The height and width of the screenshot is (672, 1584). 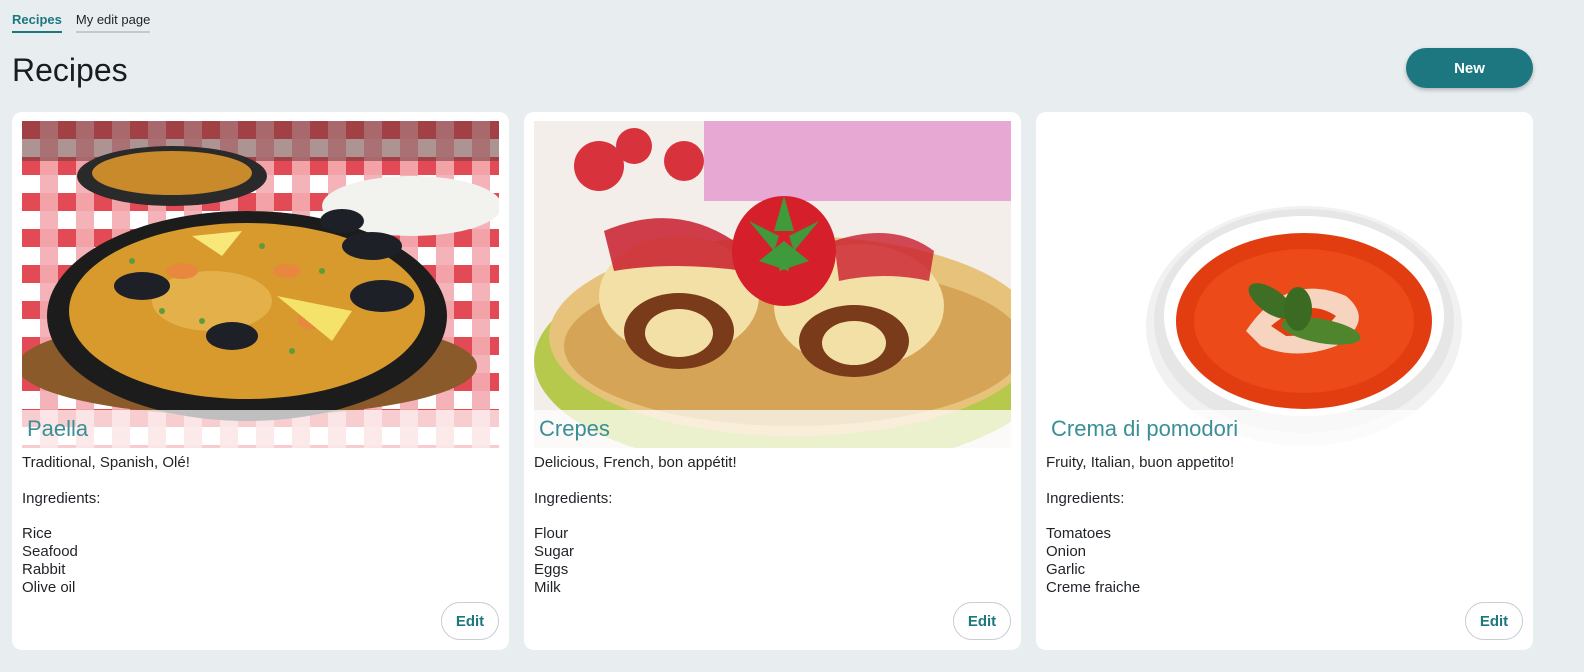 What do you see at coordinates (70, 70) in the screenshot?
I see `page-title: Recipes` at bounding box center [70, 70].